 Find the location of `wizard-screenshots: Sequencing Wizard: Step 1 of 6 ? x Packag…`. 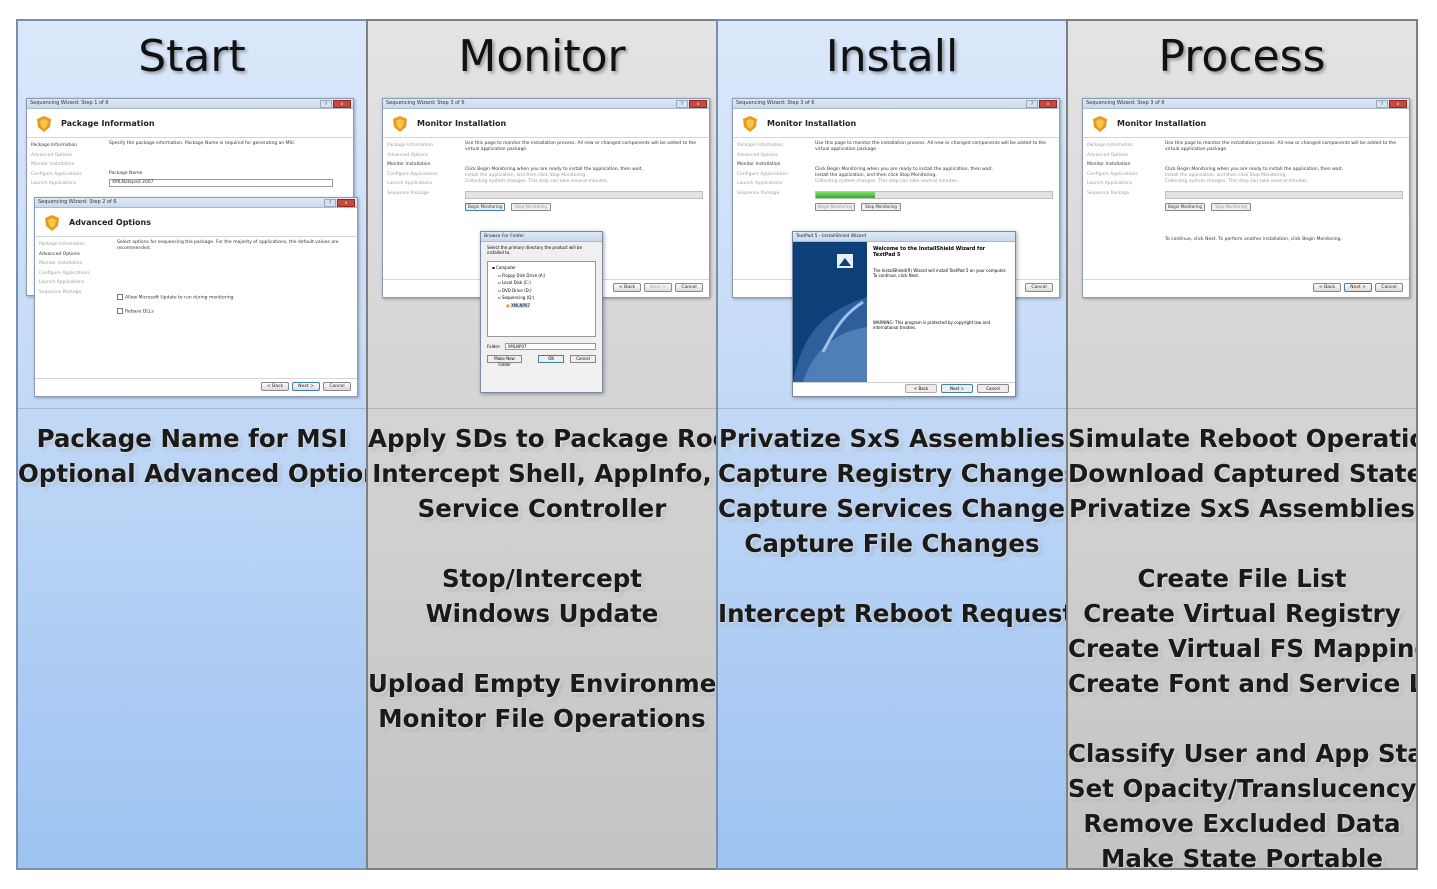

wizard-screenshots: Sequencing Wizard: Step 1 of 6 ? x Packag… is located at coordinates (192, 252).